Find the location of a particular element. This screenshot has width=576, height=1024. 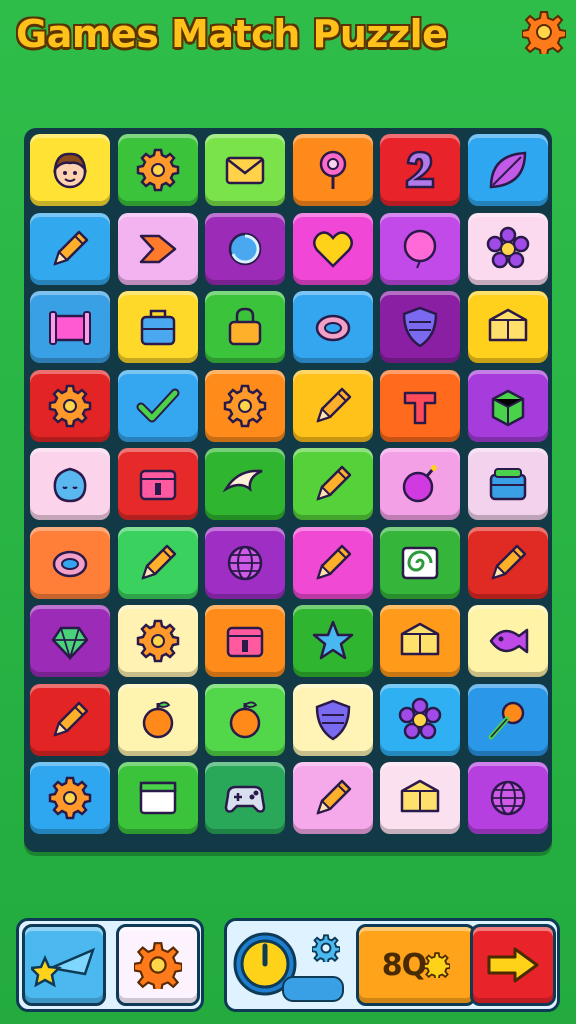

settings-button is located at coordinates (544, 32).